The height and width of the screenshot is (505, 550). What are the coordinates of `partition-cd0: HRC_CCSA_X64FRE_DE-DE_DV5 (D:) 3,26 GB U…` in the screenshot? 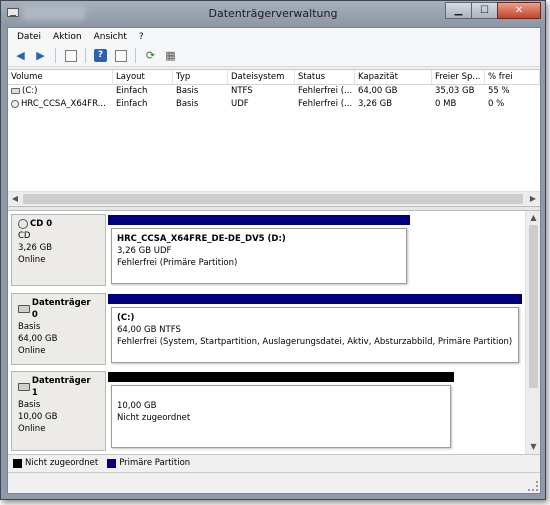 It's located at (259, 251).